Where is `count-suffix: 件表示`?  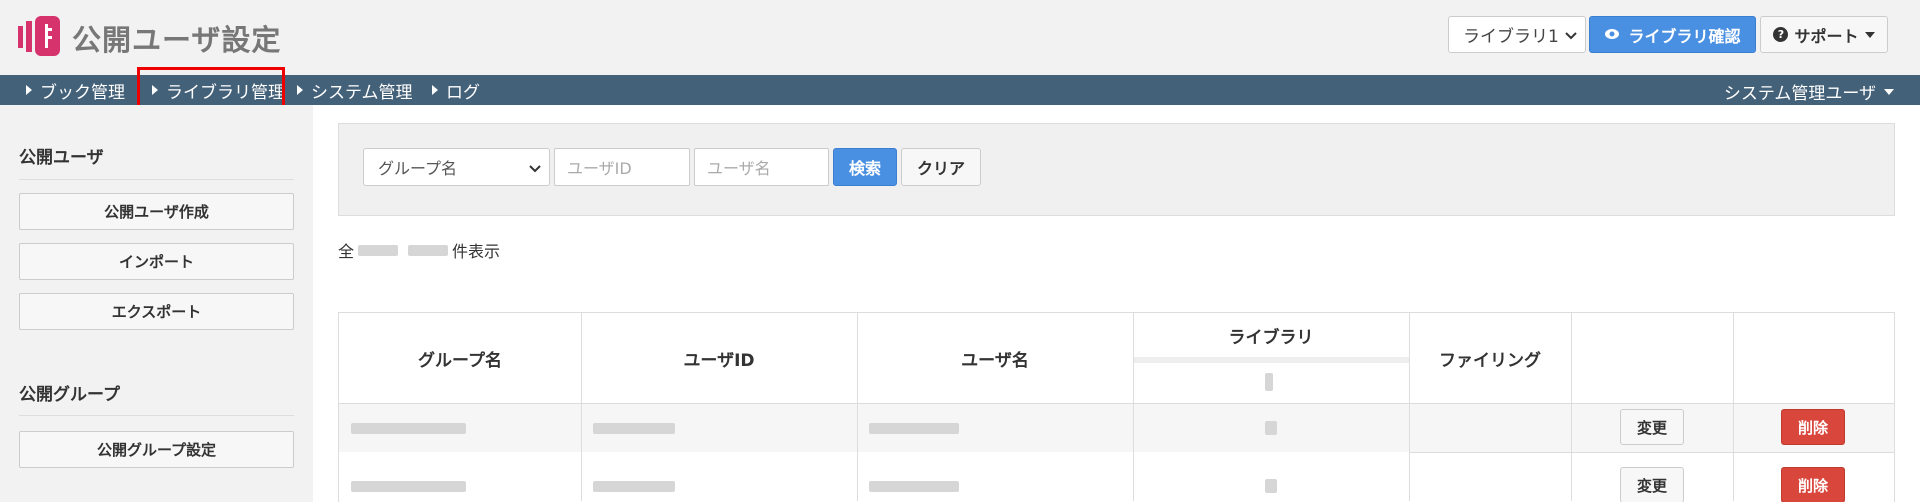 count-suffix: 件表示 is located at coordinates (476, 251).